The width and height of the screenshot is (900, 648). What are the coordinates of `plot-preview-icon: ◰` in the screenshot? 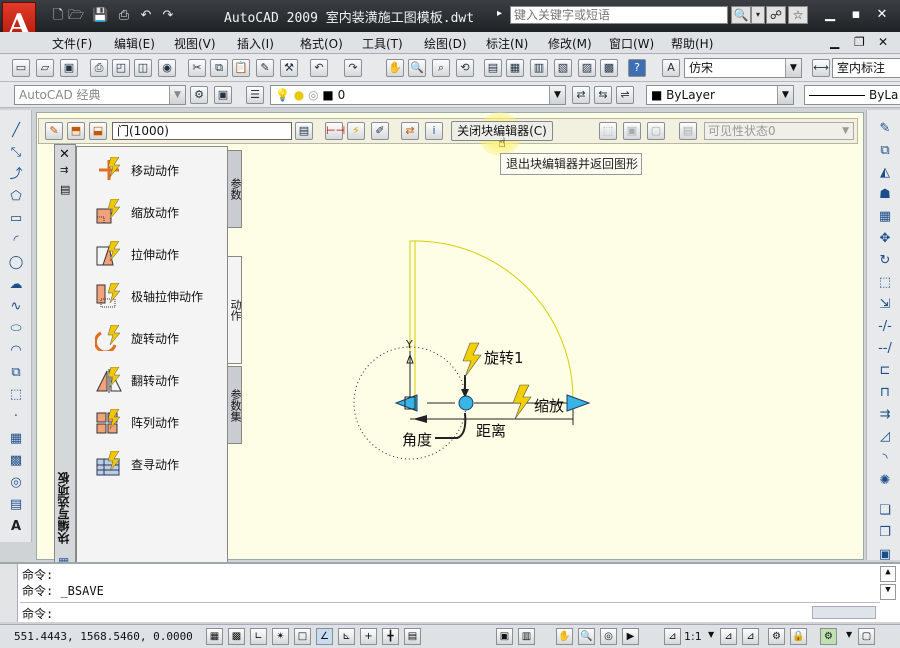 It's located at (121, 68).